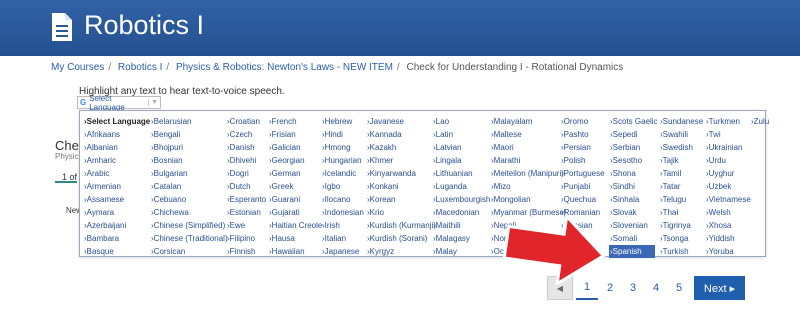 This screenshot has width=800, height=316. I want to click on language-option: ›Latin, so click(461, 134).